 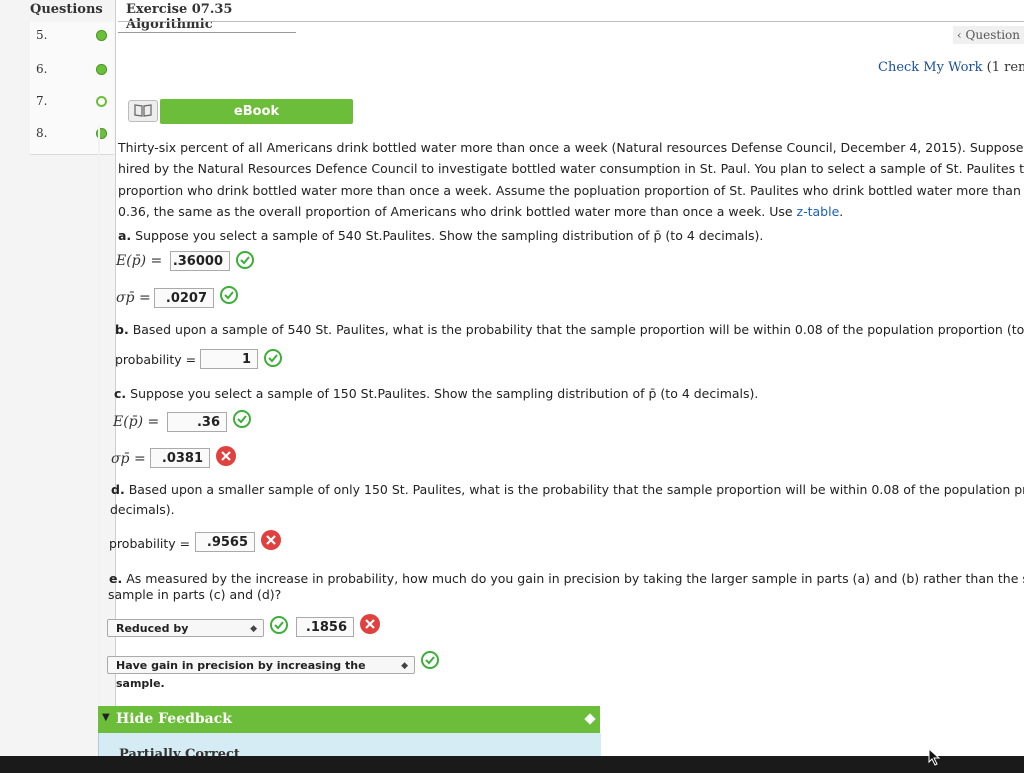 I want to click on question-nav-label: Question, so click(x=992, y=35).